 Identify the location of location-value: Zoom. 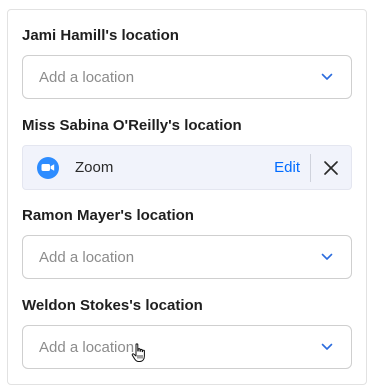
(94, 167).